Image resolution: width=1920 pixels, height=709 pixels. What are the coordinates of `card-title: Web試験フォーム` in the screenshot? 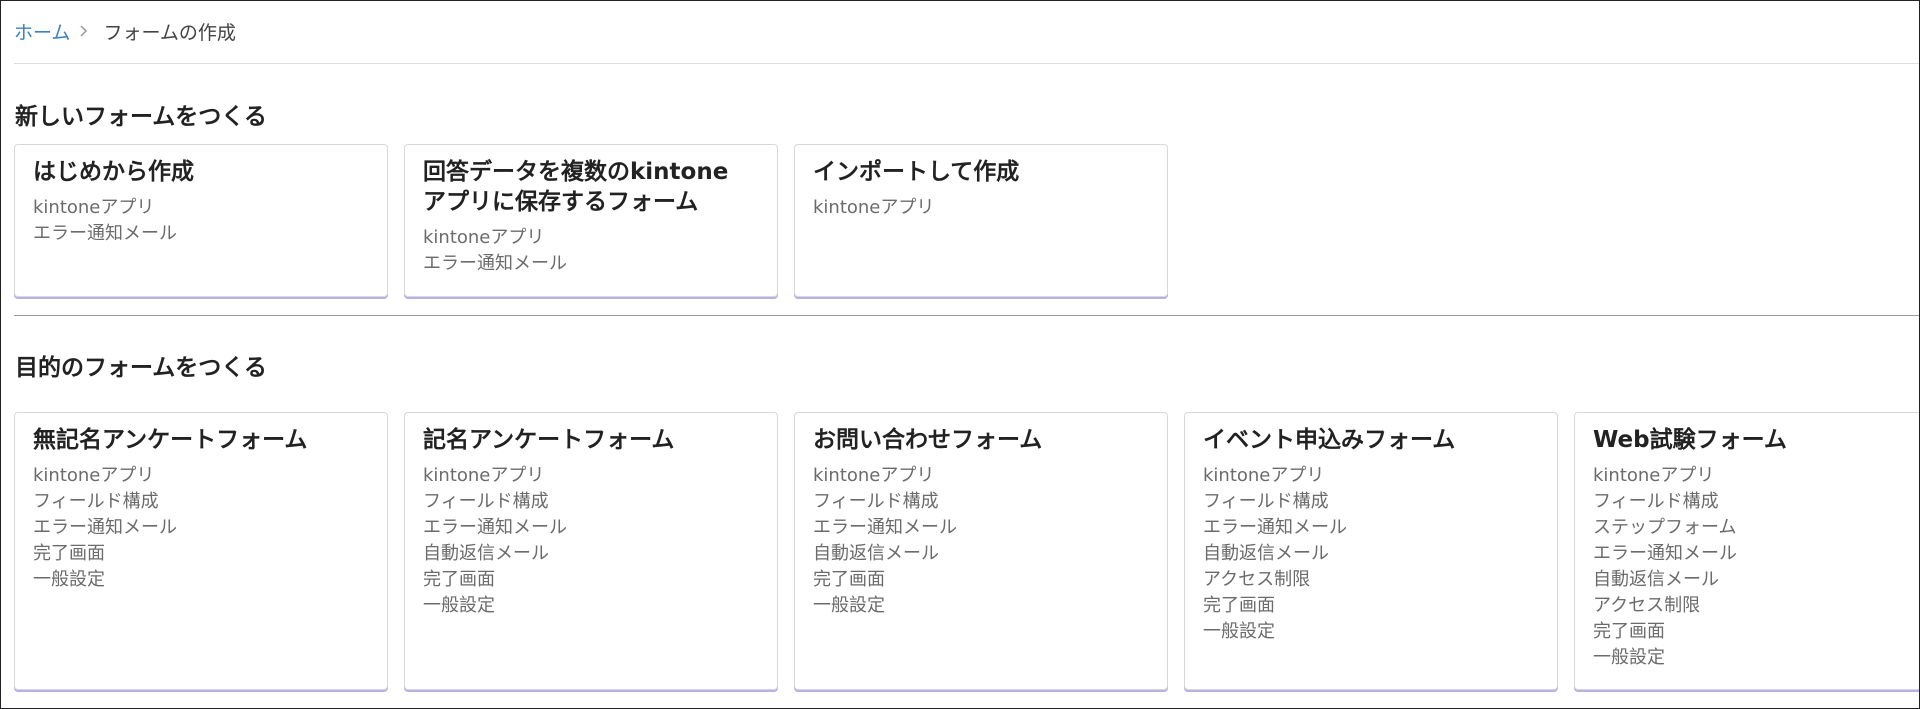 It's located at (1756, 440).